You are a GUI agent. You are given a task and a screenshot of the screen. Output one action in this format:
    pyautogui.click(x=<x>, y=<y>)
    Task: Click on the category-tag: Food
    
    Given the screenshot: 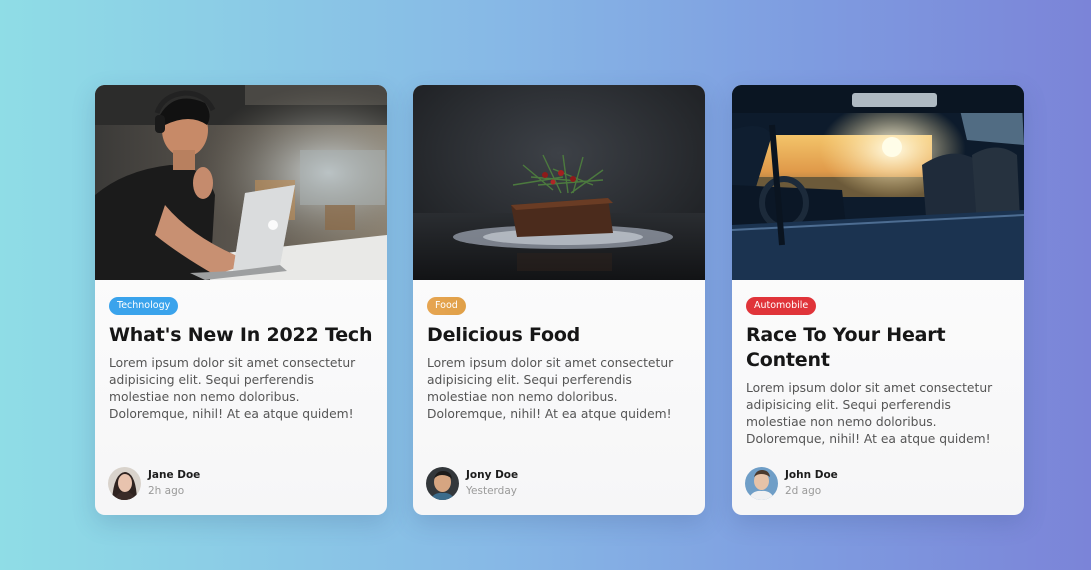 What is the action you would take?
    pyautogui.click(x=446, y=306)
    